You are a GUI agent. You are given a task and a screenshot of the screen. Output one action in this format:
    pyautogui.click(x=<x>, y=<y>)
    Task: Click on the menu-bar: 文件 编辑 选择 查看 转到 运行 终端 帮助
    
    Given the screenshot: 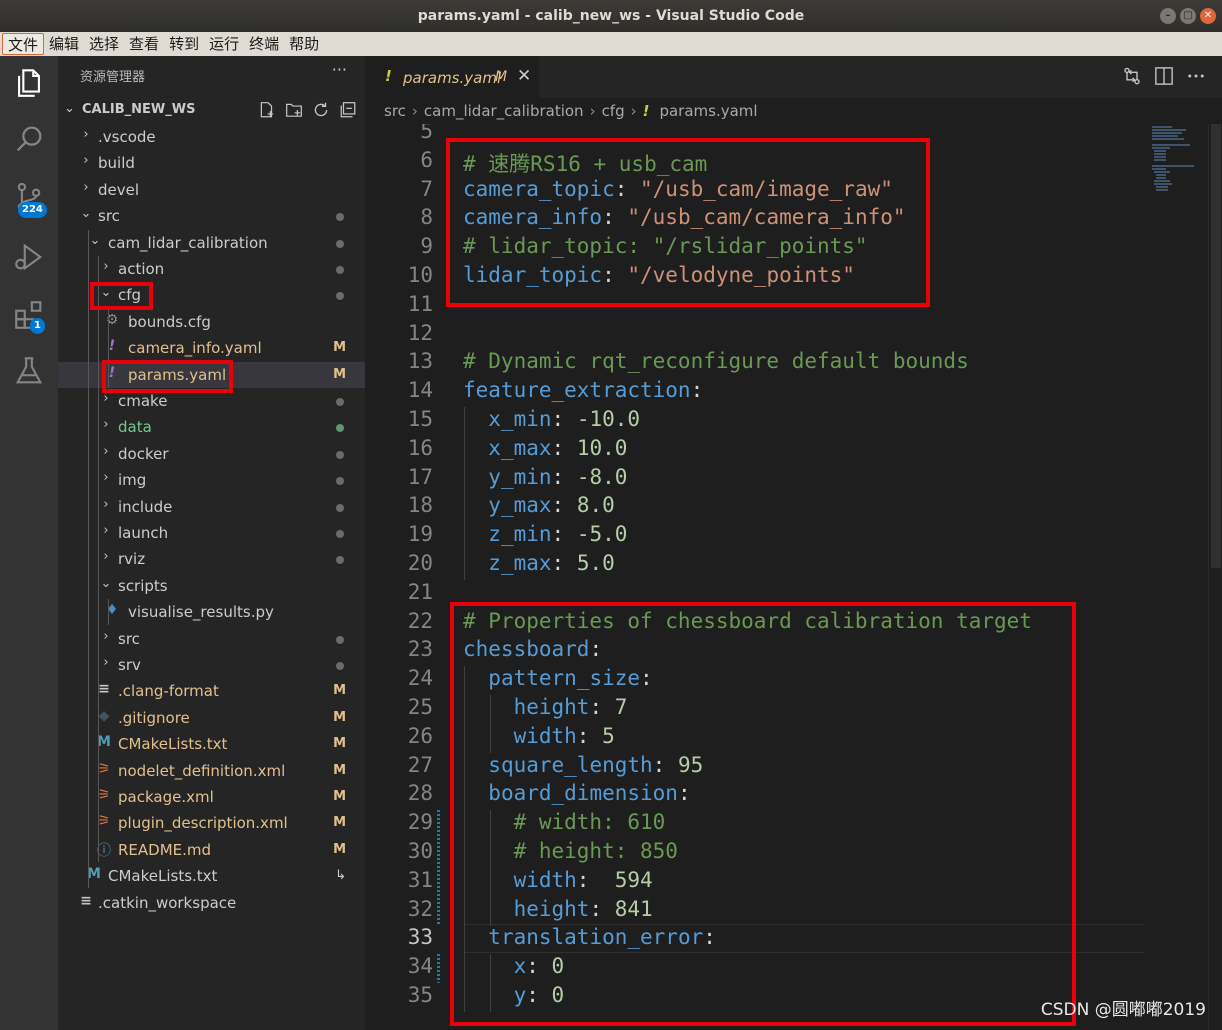 What is the action you would take?
    pyautogui.click(x=611, y=44)
    